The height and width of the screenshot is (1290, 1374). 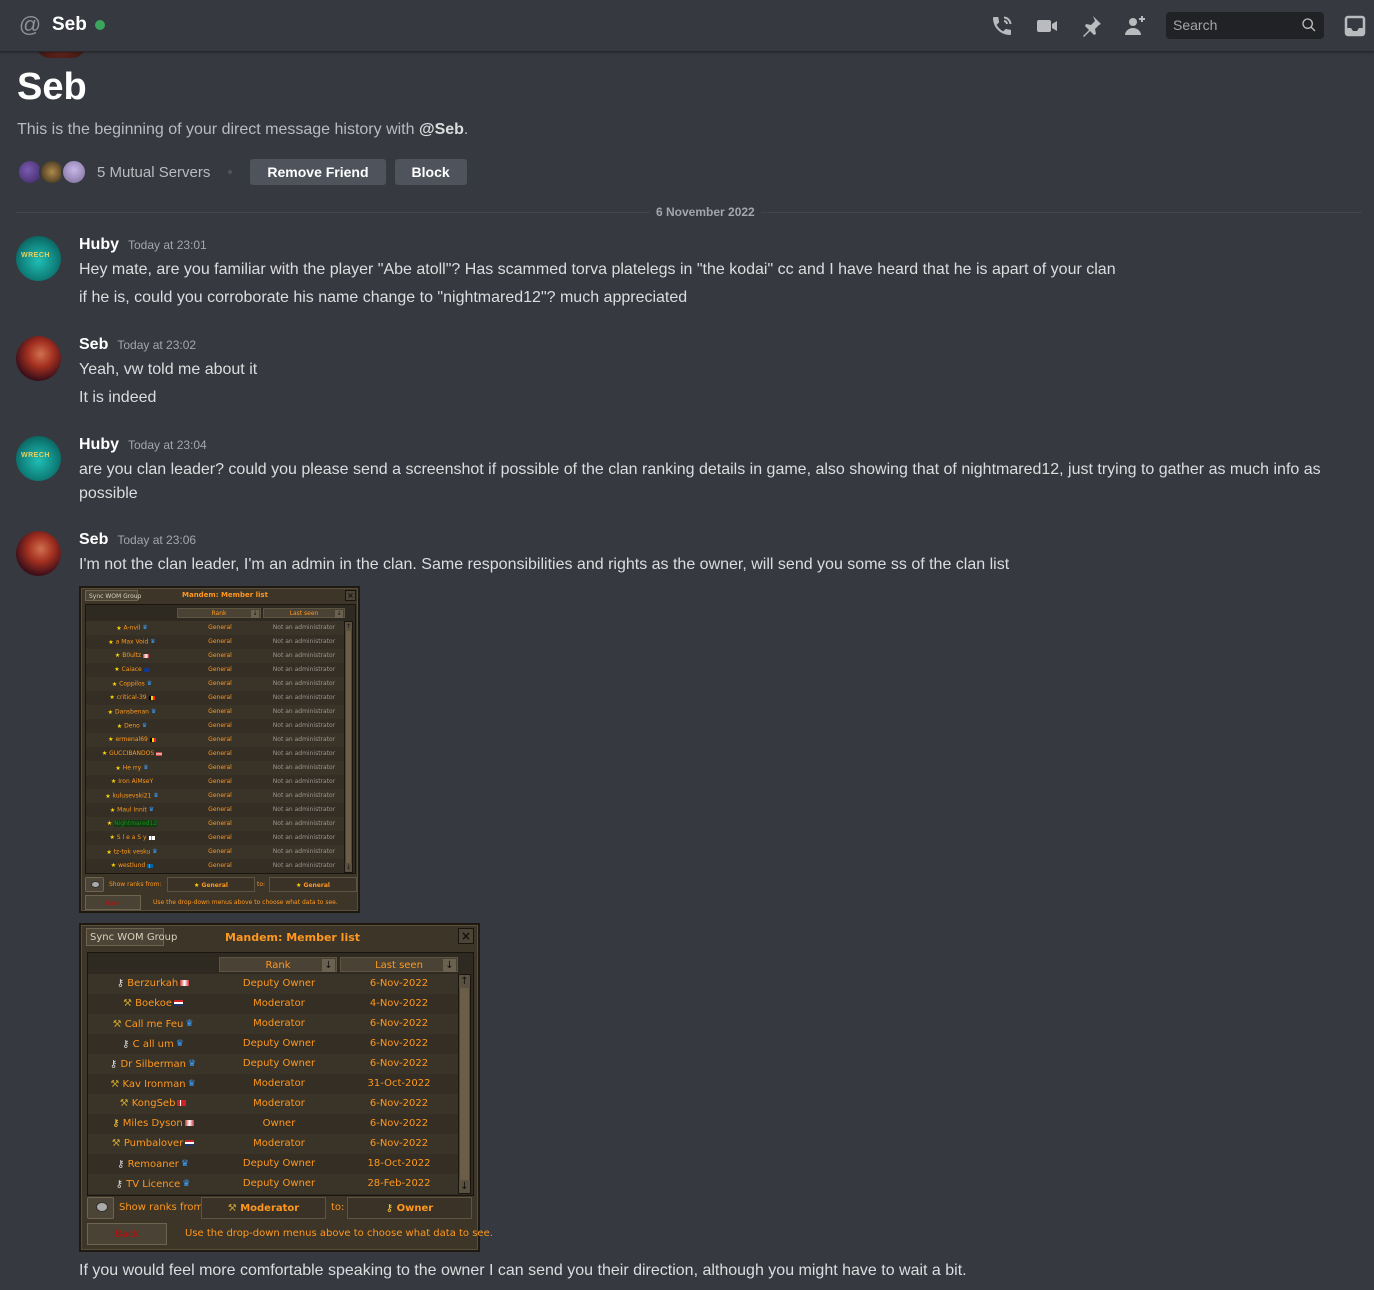 I want to click on mutual-servers-link: 5 Mutual Servers, so click(x=153, y=172).